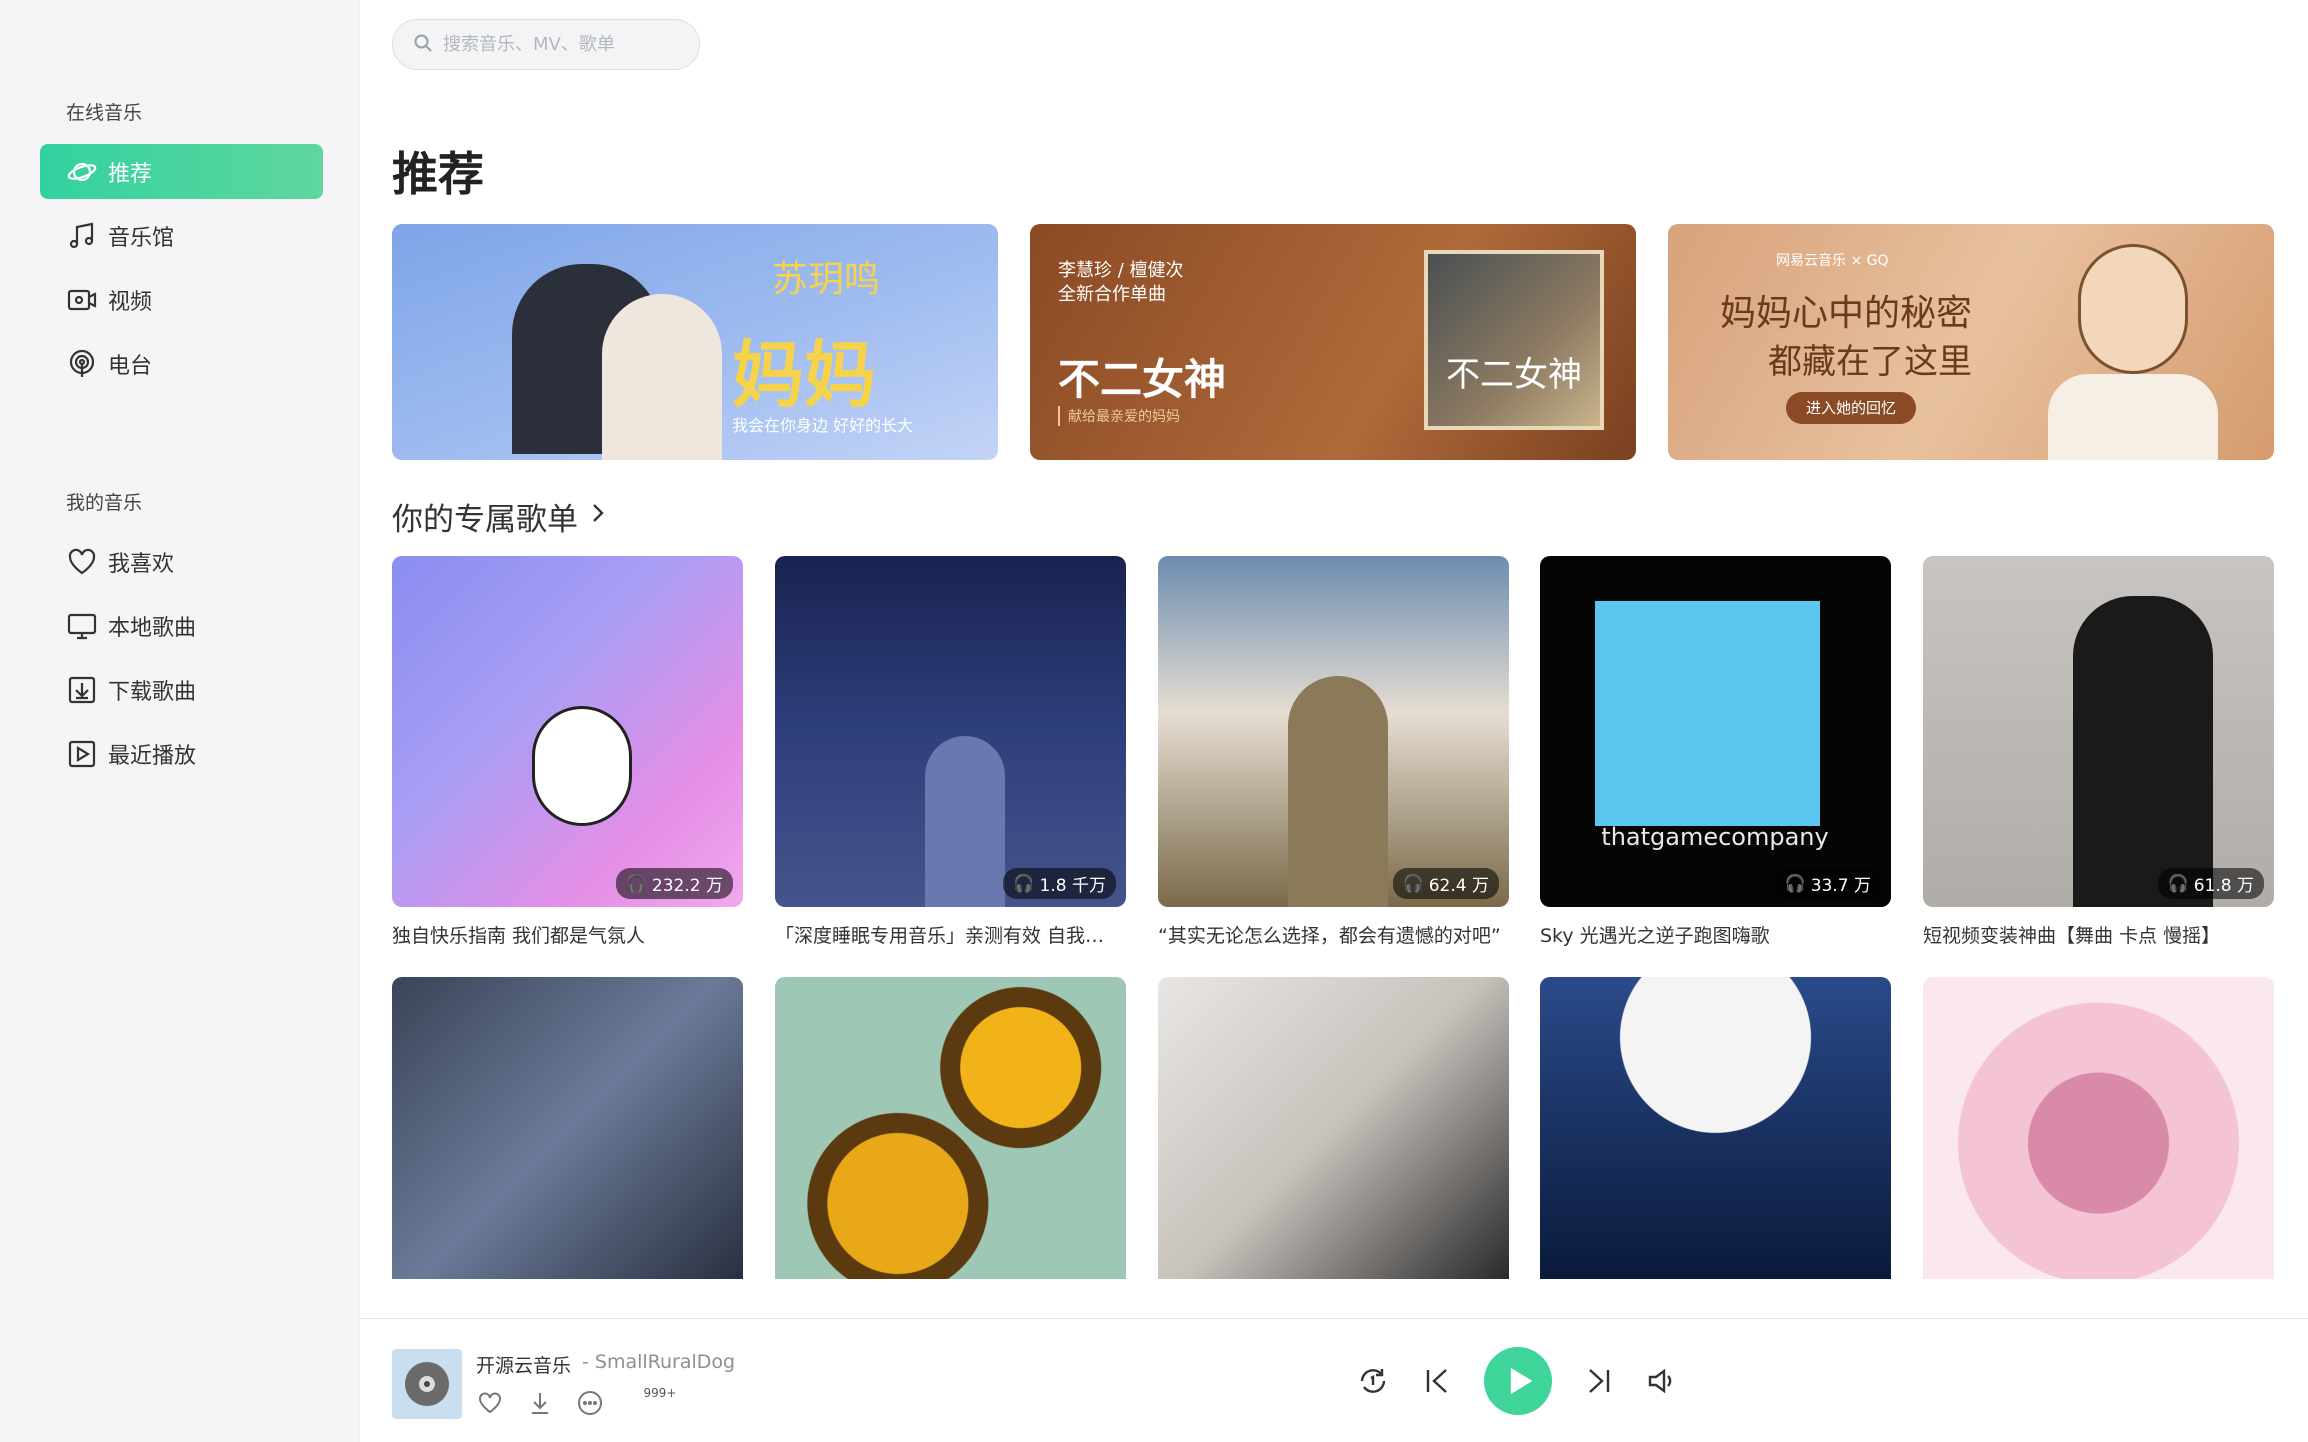  What do you see at coordinates (590, 1403) in the screenshot?
I see `more-icon` at bounding box center [590, 1403].